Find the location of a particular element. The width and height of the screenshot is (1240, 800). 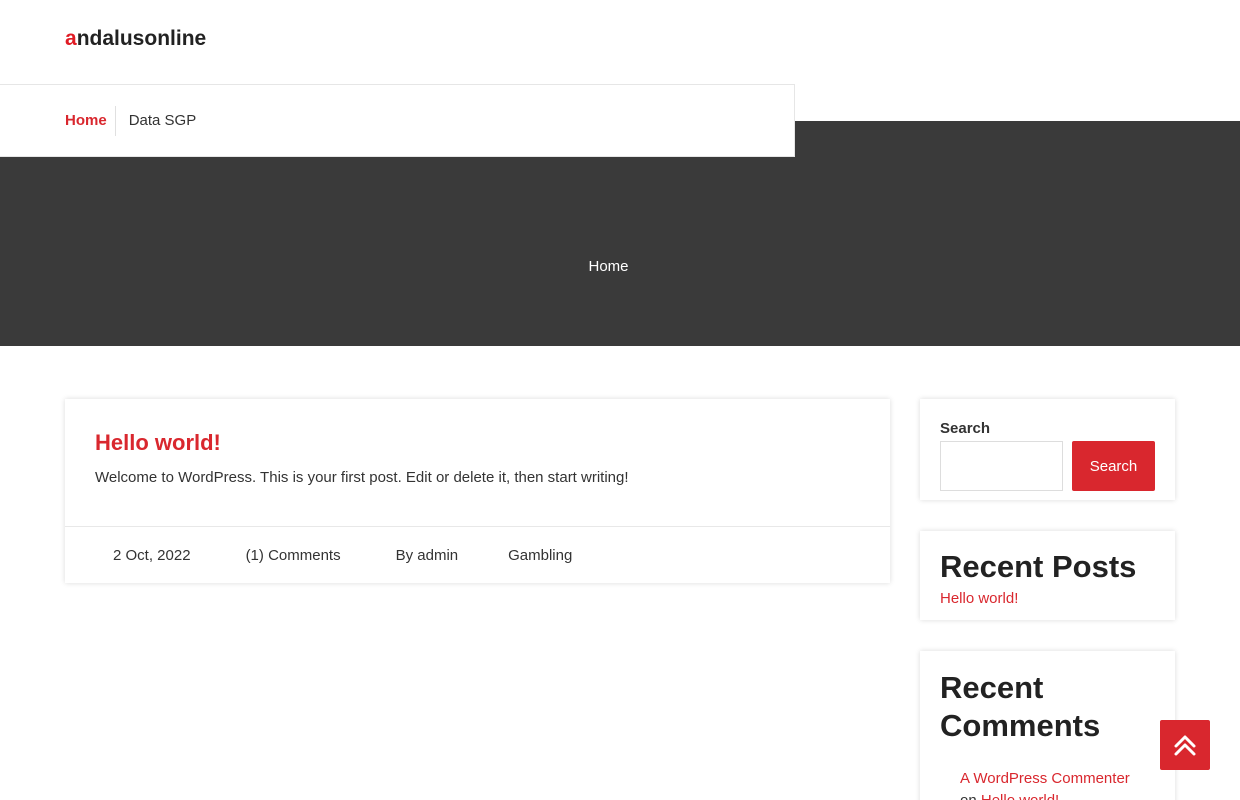

post-comments-link: (1) Comments is located at coordinates (293, 555).